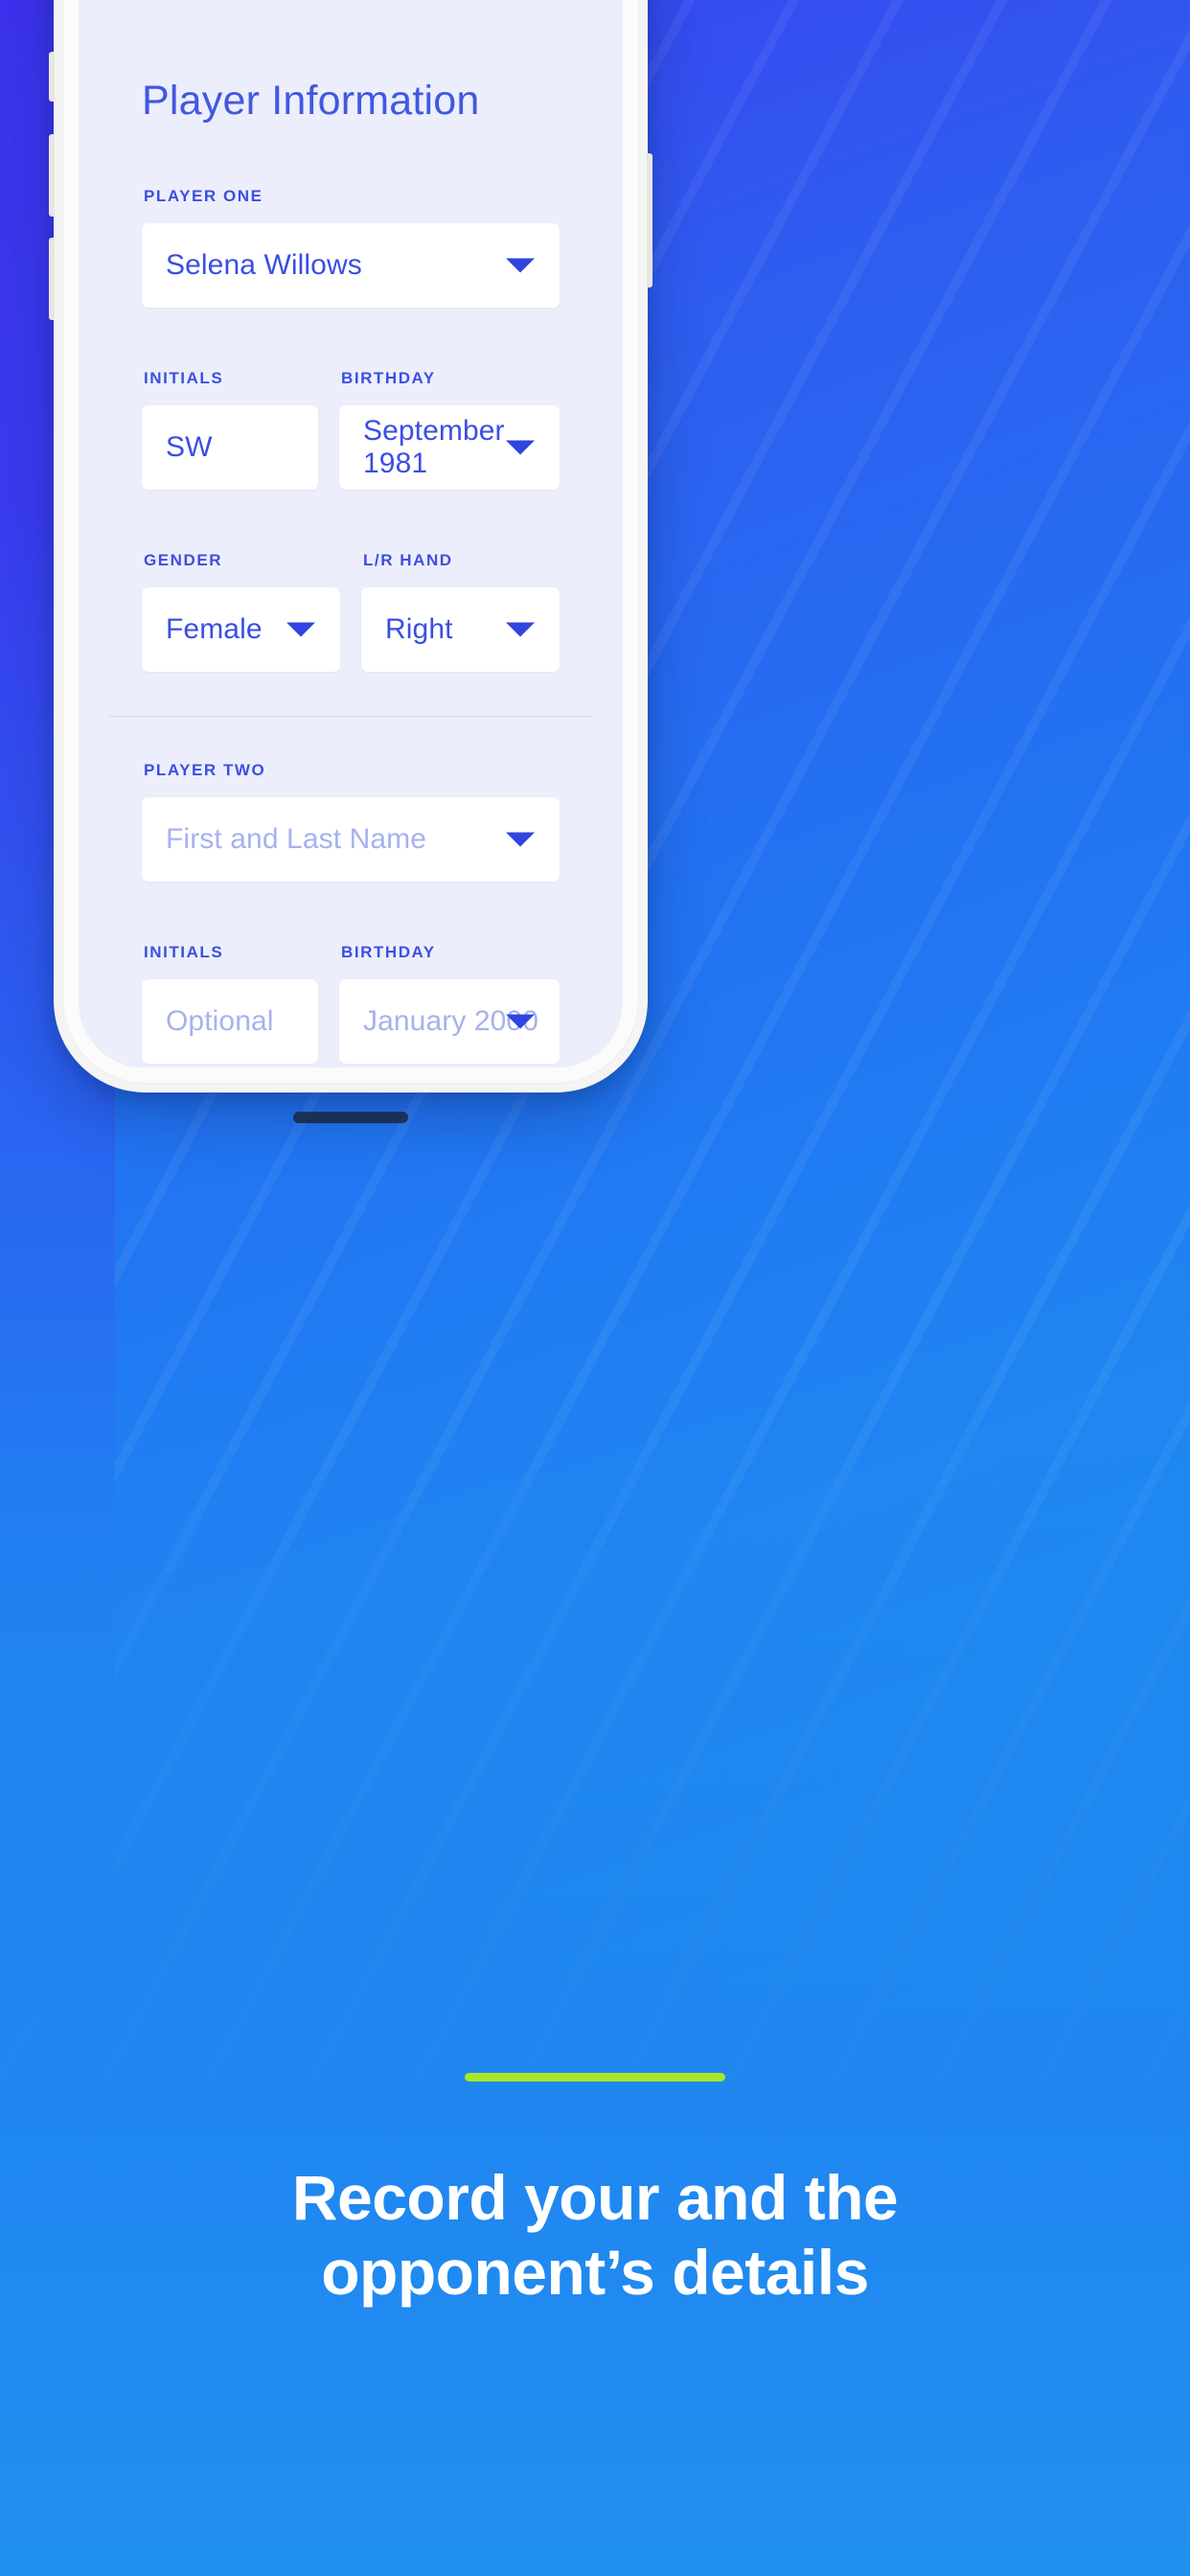 The width and height of the screenshot is (1190, 2576). Describe the element at coordinates (389, 378) in the screenshot. I see `player-one-birthday-label: BIRTHDAY` at that location.